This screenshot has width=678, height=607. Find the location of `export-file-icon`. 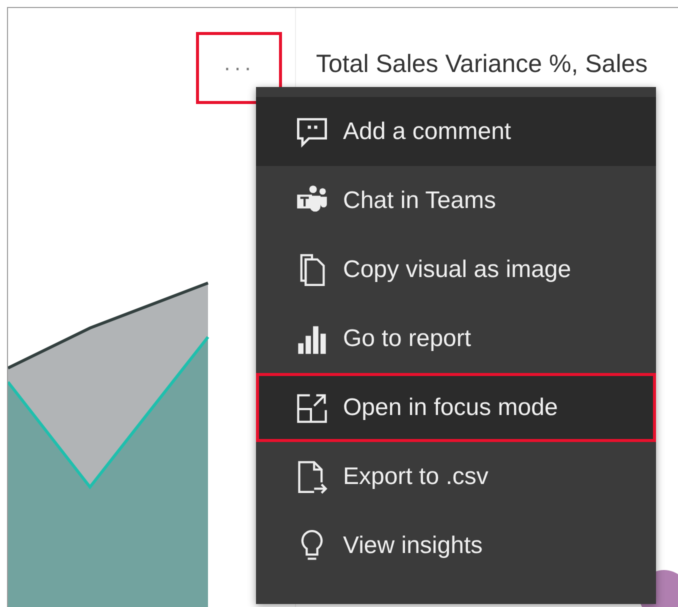

export-file-icon is located at coordinates (312, 477).